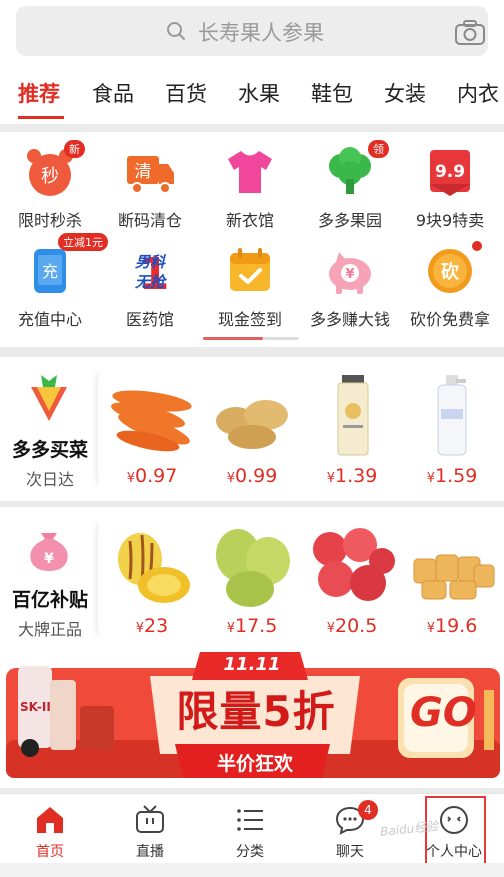 The image size is (504, 877). What do you see at coordinates (249, 319) in the screenshot?
I see `grid-item-label: 现金签到` at bounding box center [249, 319].